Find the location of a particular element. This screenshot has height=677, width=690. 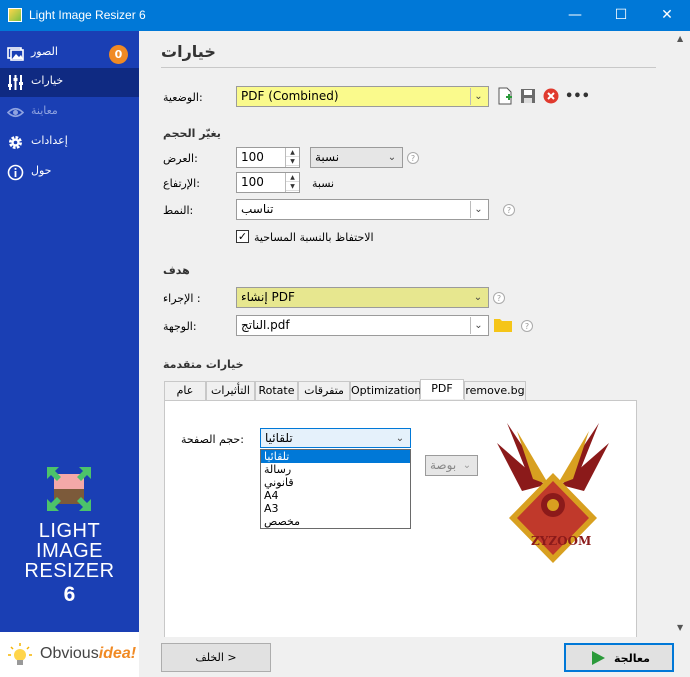

tab-effects: التأثيرات is located at coordinates (230, 390).